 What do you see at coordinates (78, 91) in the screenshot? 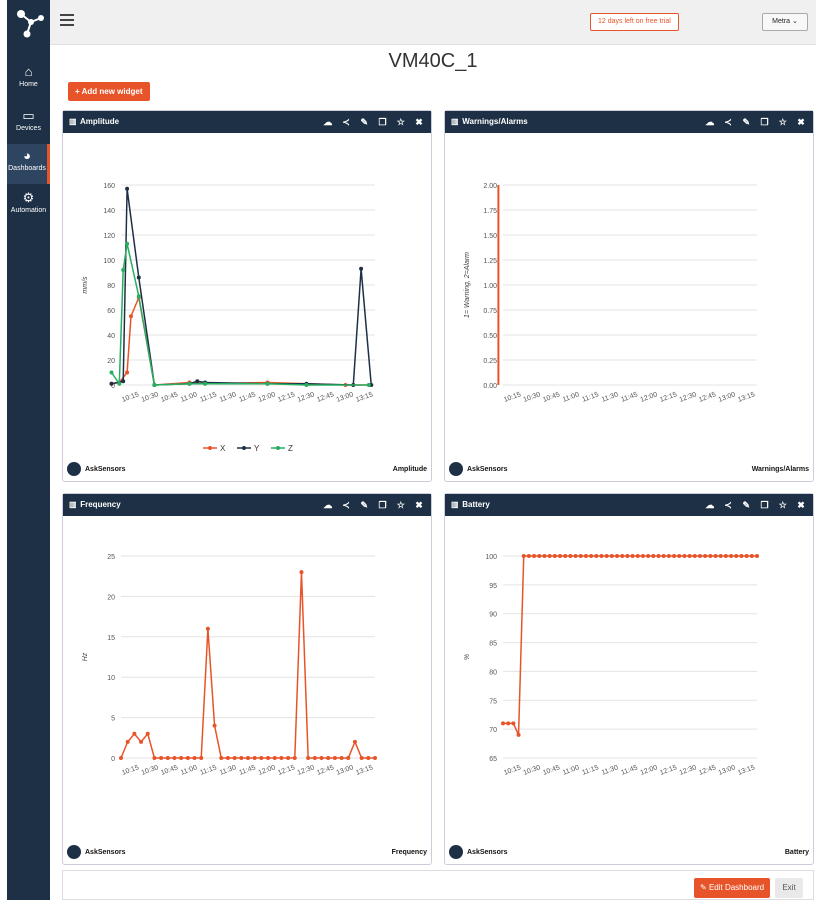
I see `plus-icon: +` at bounding box center [78, 91].